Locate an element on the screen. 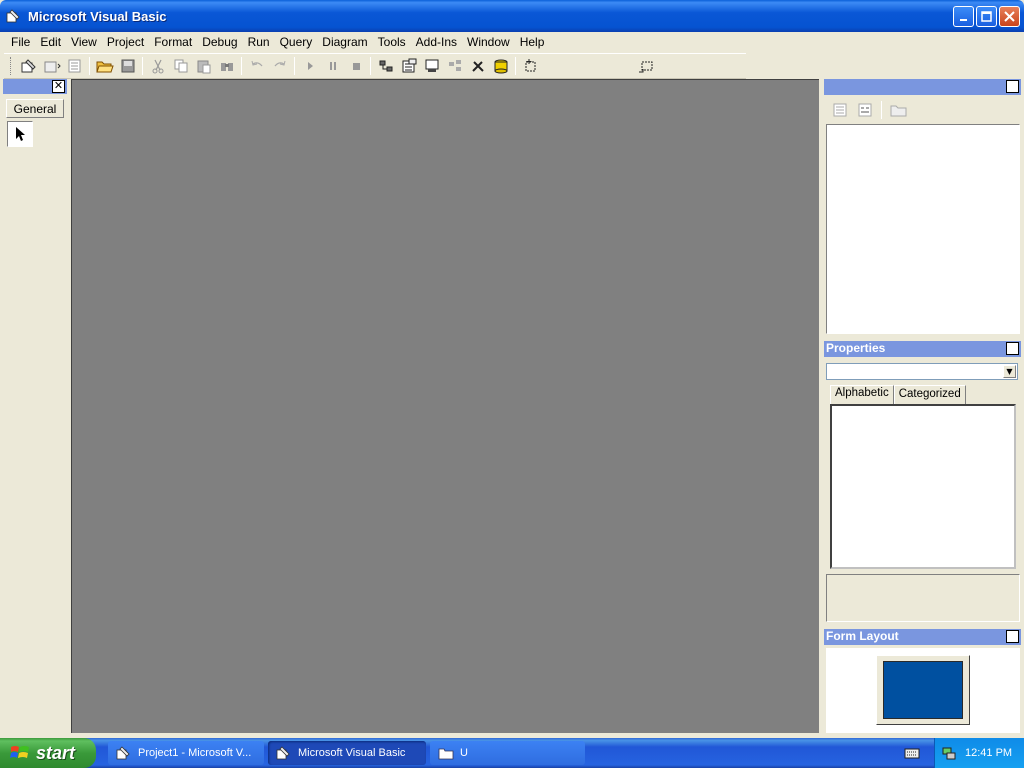  network-icon is located at coordinates (949, 753).